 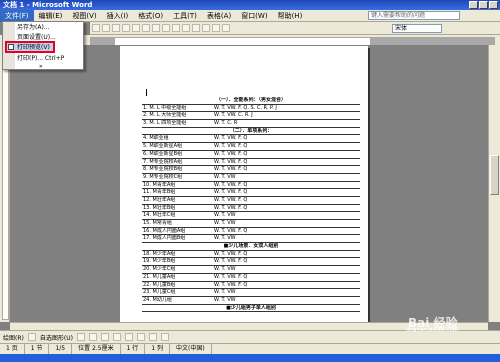 I want to click on status-position: 位置 2.5厘米, so click(x=96, y=349).